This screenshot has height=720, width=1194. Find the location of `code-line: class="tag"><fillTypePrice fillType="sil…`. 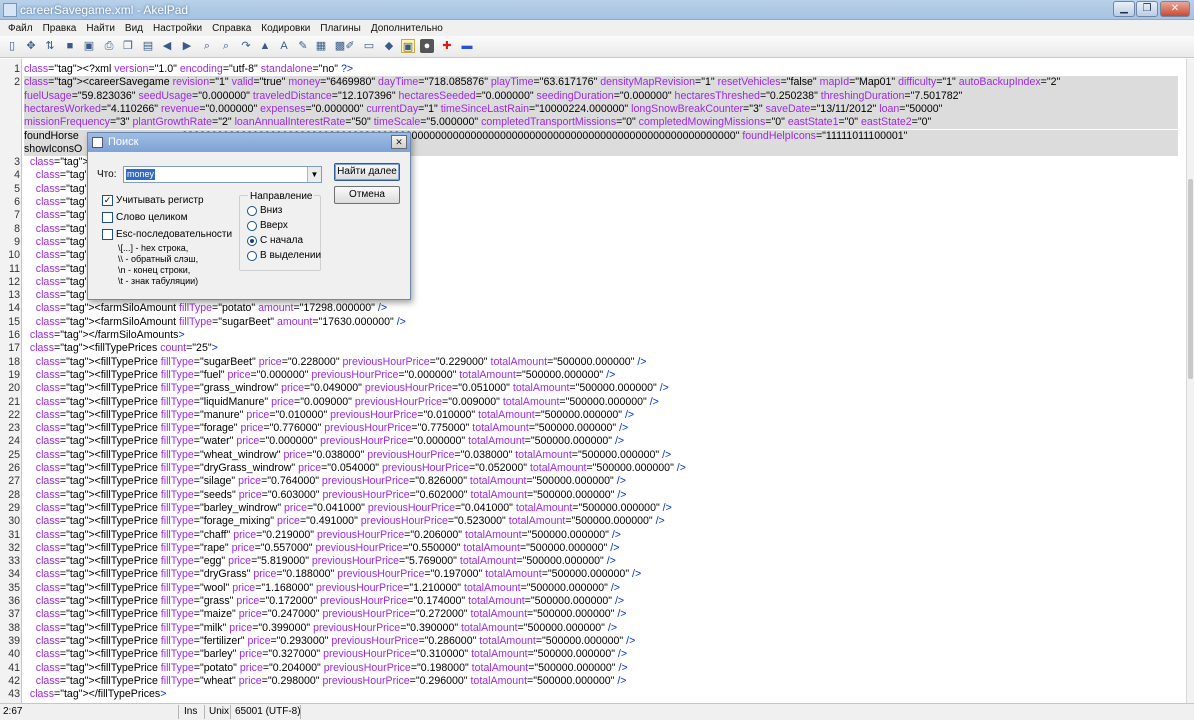

code-line: class="tag"><fillTypePrice fillType="sil… is located at coordinates (325, 481).